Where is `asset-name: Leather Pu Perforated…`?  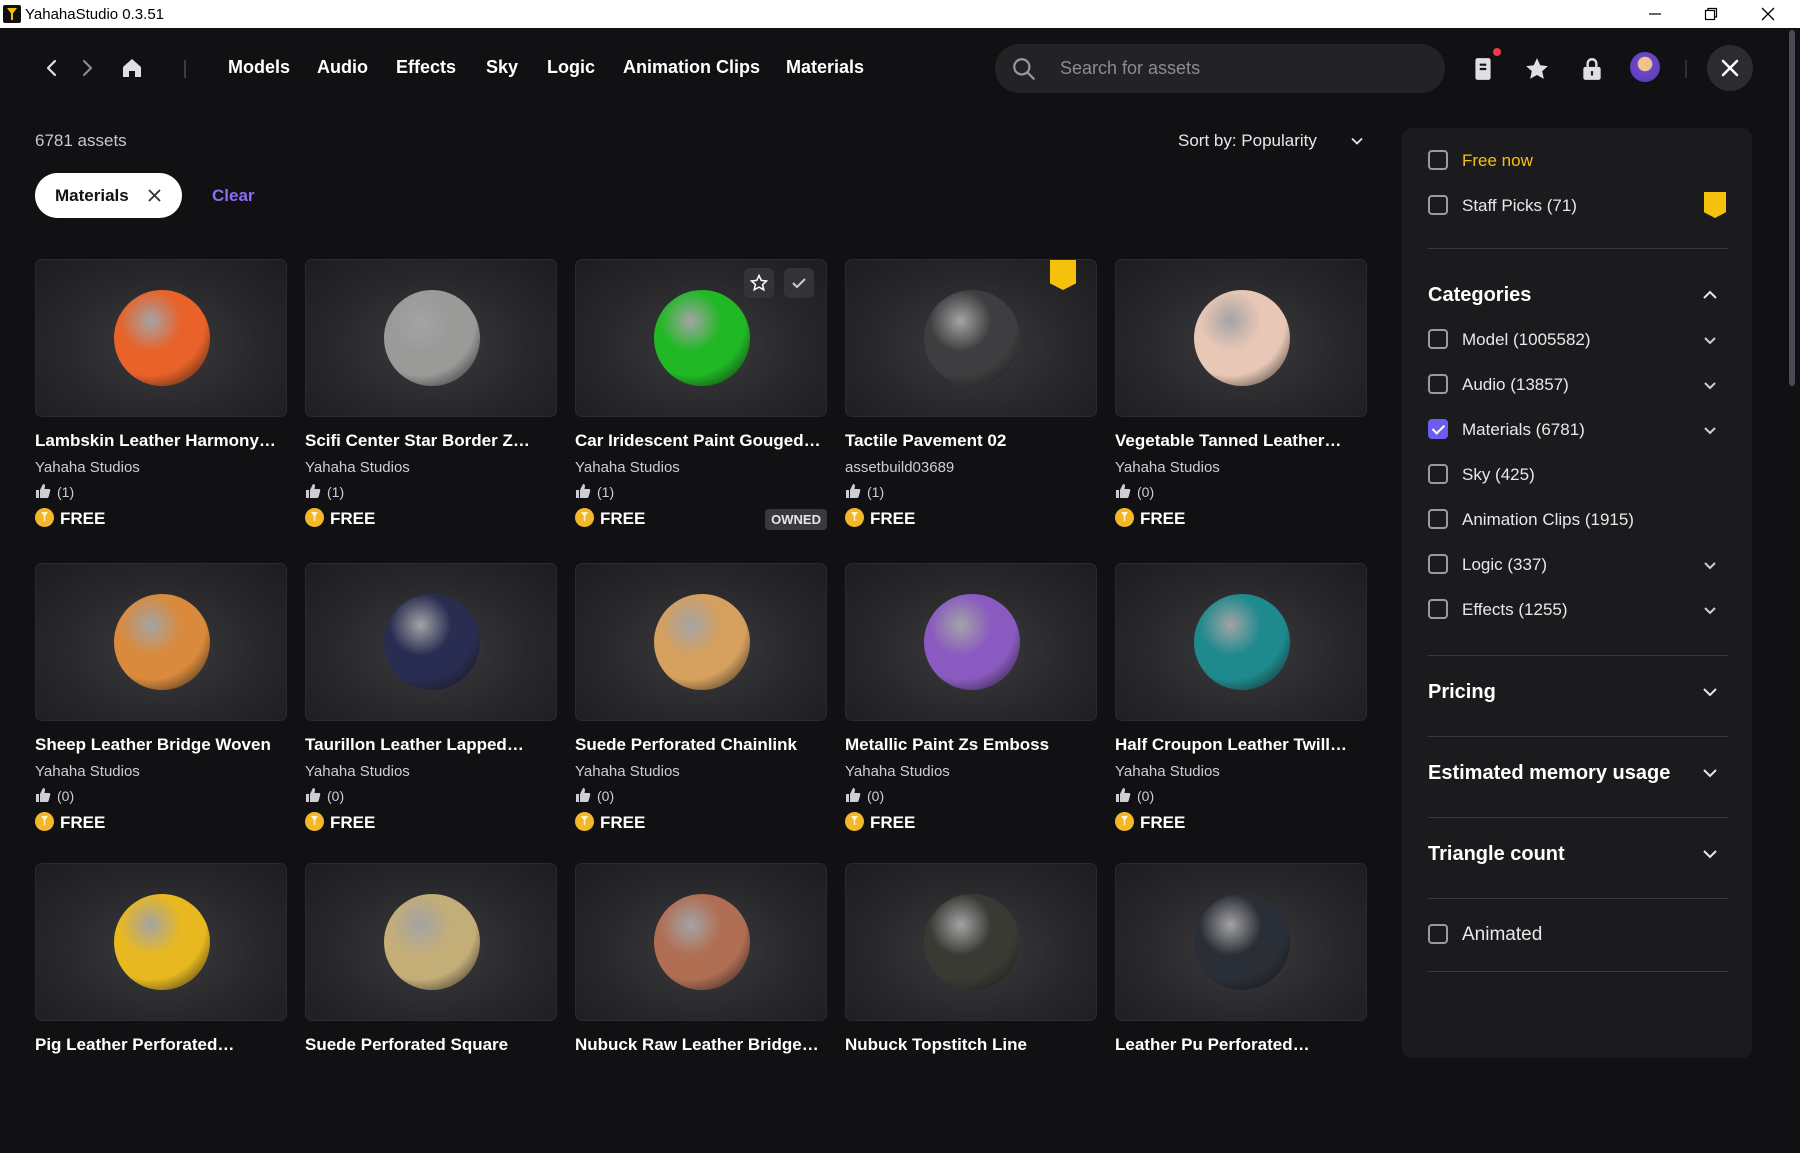
asset-name: Leather Pu Perforated… is located at coordinates (1241, 1045).